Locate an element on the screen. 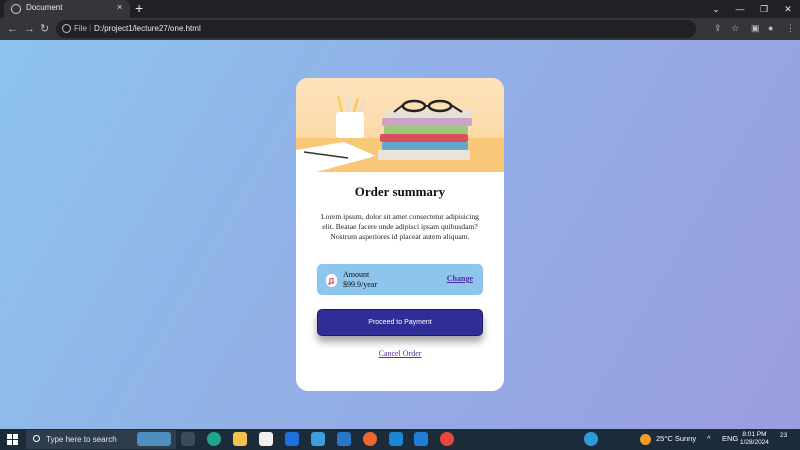 The height and width of the screenshot is (450, 800). plan-label: Amount is located at coordinates (356, 274).